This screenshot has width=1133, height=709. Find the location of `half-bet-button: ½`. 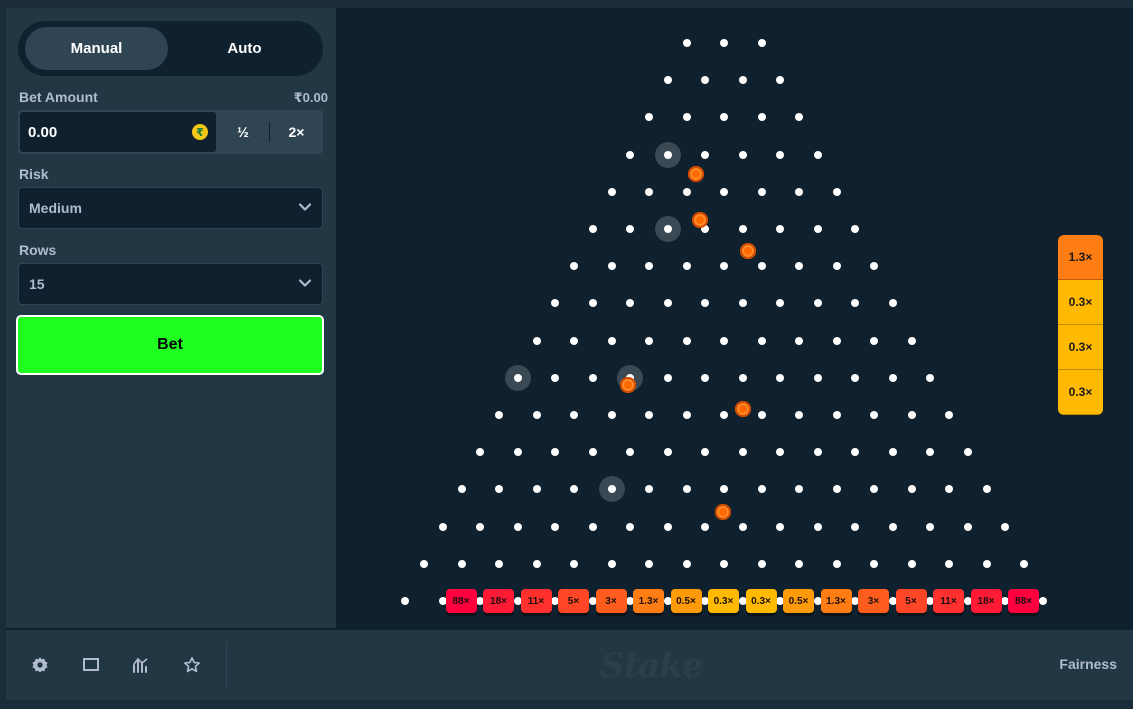

half-bet-button: ½ is located at coordinates (243, 132).